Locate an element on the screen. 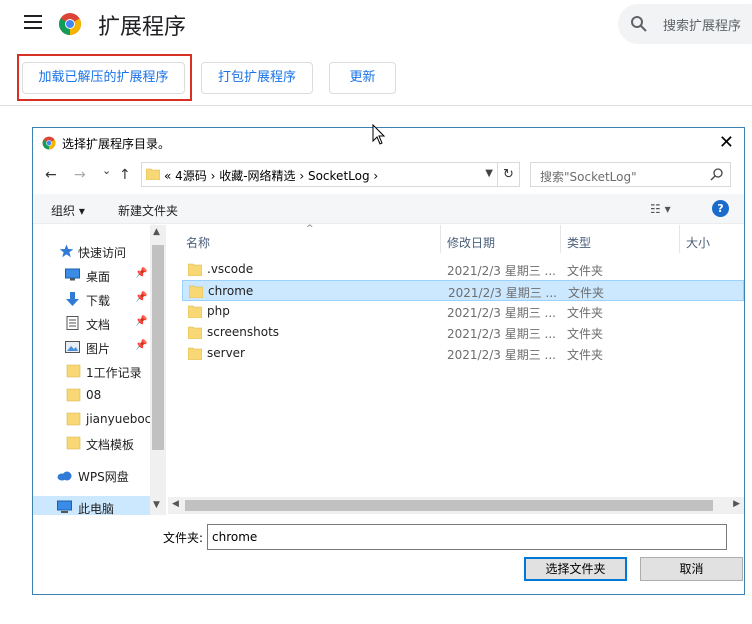 This screenshot has height=624, width=752. file-row: server 2021/2/3 星期三 ... 文件夹 is located at coordinates (463, 353).